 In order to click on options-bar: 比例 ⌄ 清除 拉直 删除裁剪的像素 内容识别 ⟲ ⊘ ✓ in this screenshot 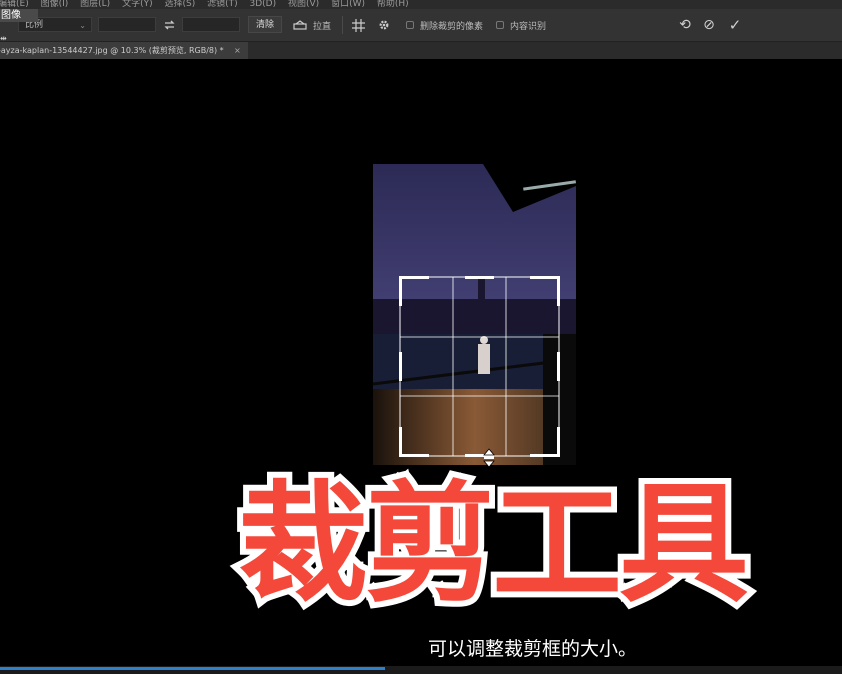, I will do `click(421, 25)`.